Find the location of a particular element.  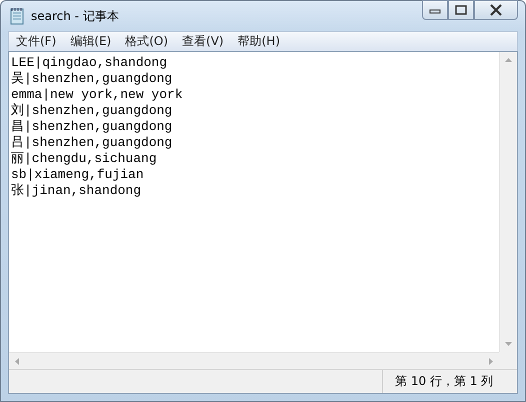

text-line: sb|xiameng,fujian is located at coordinates (77, 175).